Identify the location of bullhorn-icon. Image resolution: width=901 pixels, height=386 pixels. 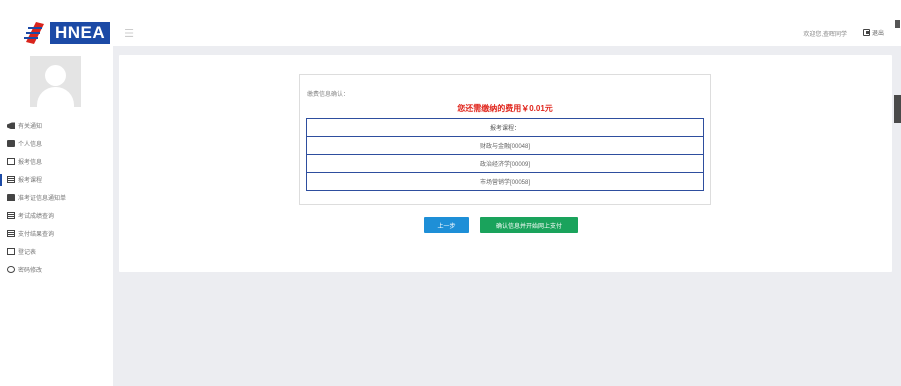
(11, 126).